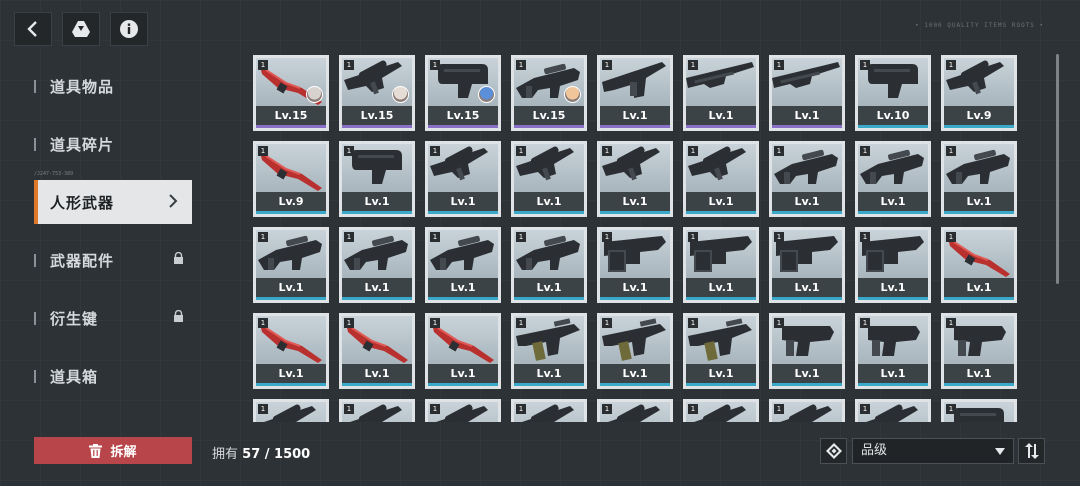  Describe the element at coordinates (178, 316) in the screenshot. I see `lock-icon` at that location.